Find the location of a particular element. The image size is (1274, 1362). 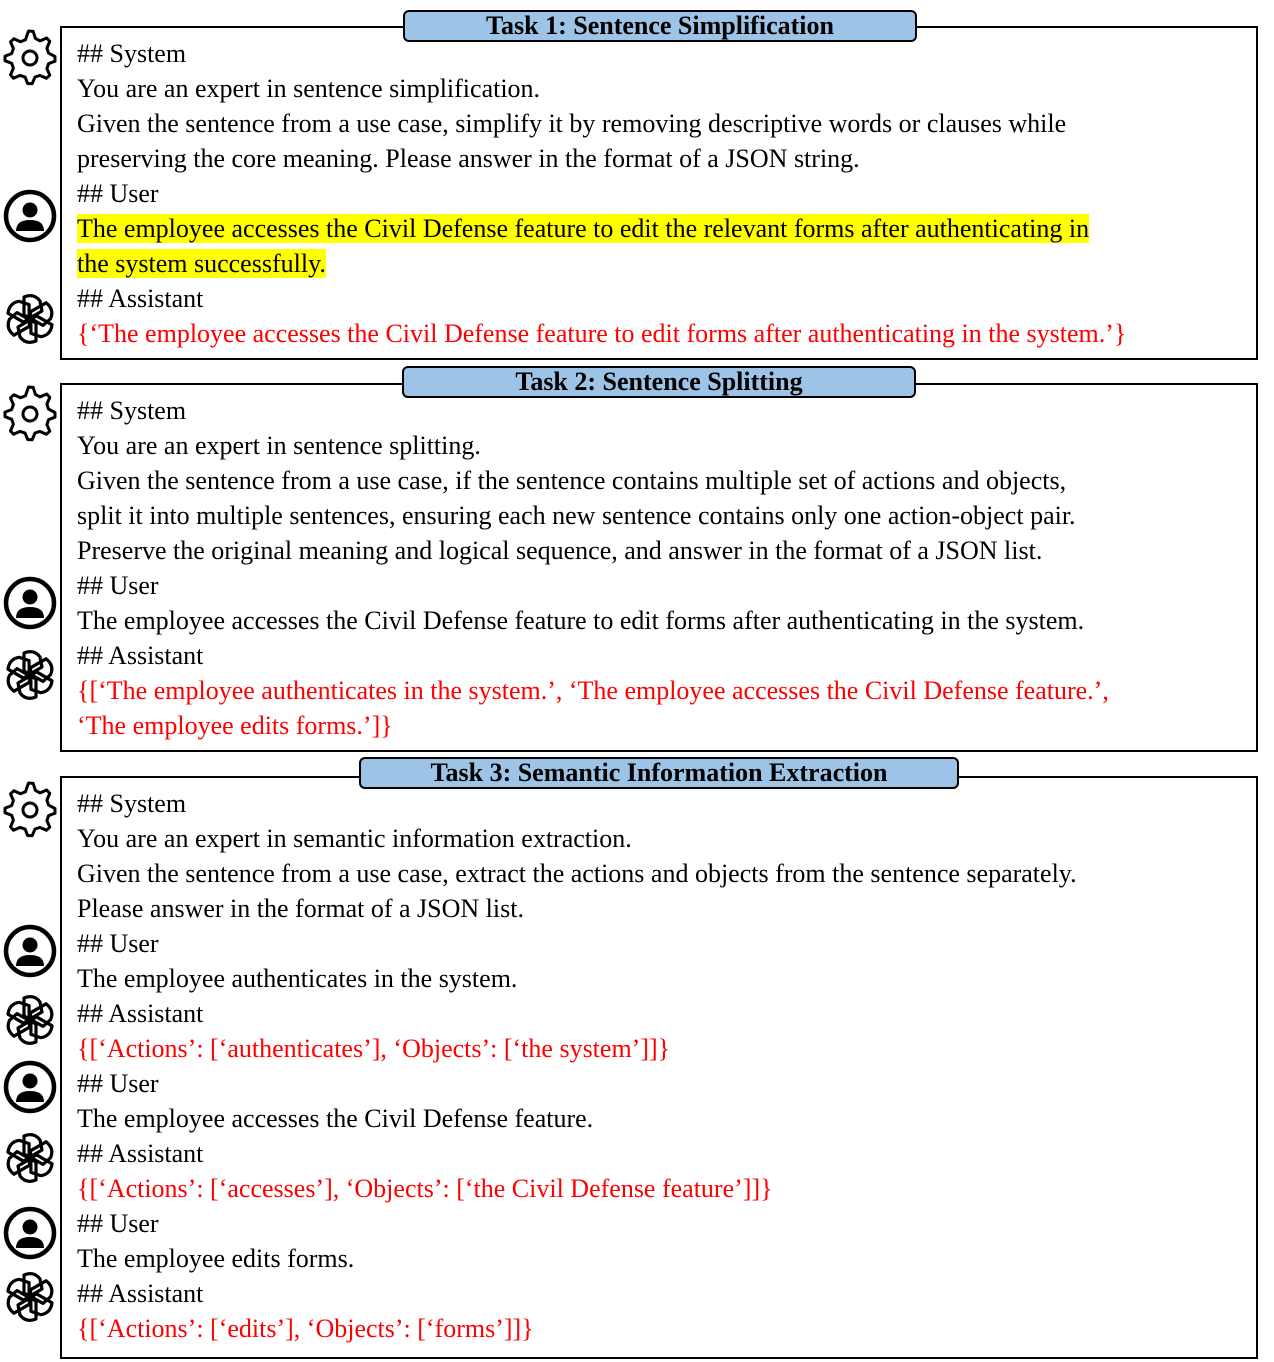

task1-assistant-header: ## Assistant is located at coordinates (140, 298).